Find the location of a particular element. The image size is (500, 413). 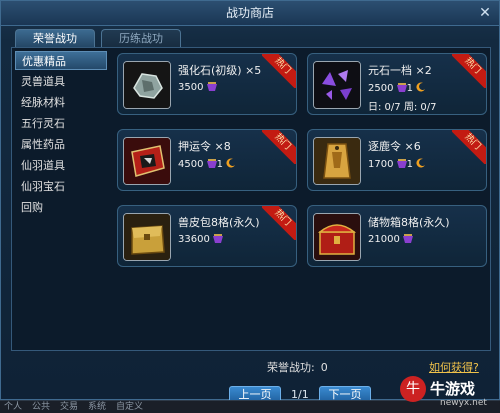

shop-item-card: 元石一档 ×2 2500 1 日: 0/7 周: 0/7 热门 is located at coordinates (397, 84).